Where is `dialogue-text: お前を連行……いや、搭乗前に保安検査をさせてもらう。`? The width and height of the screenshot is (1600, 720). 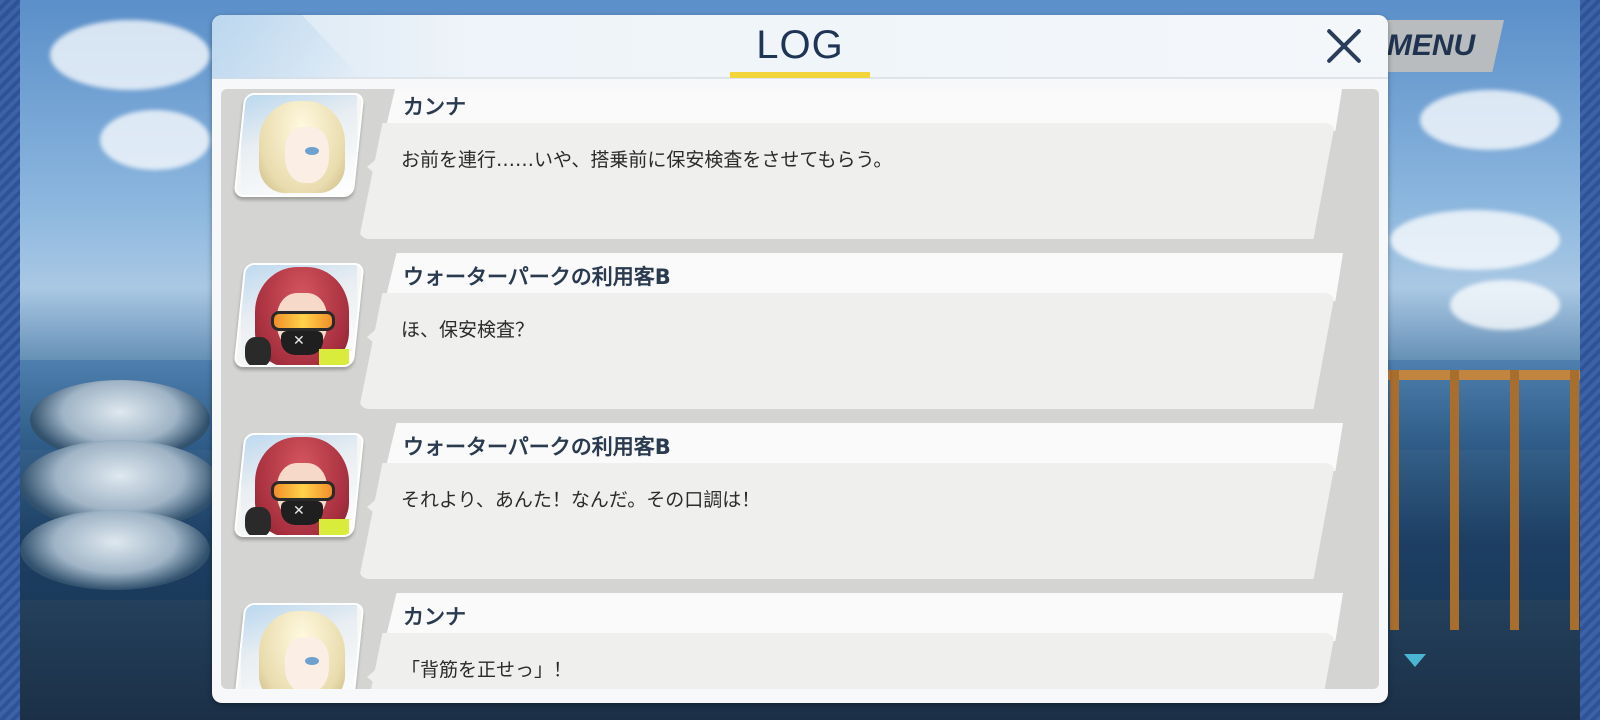 dialogue-text: お前を連行……いや、搭乗前に保安検査をさせてもらう。 is located at coordinates (647, 160).